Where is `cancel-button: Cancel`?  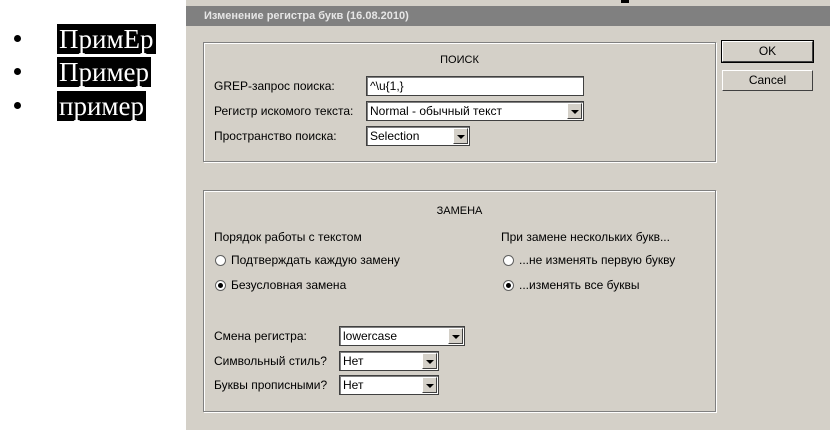
cancel-button: Cancel is located at coordinates (767, 80).